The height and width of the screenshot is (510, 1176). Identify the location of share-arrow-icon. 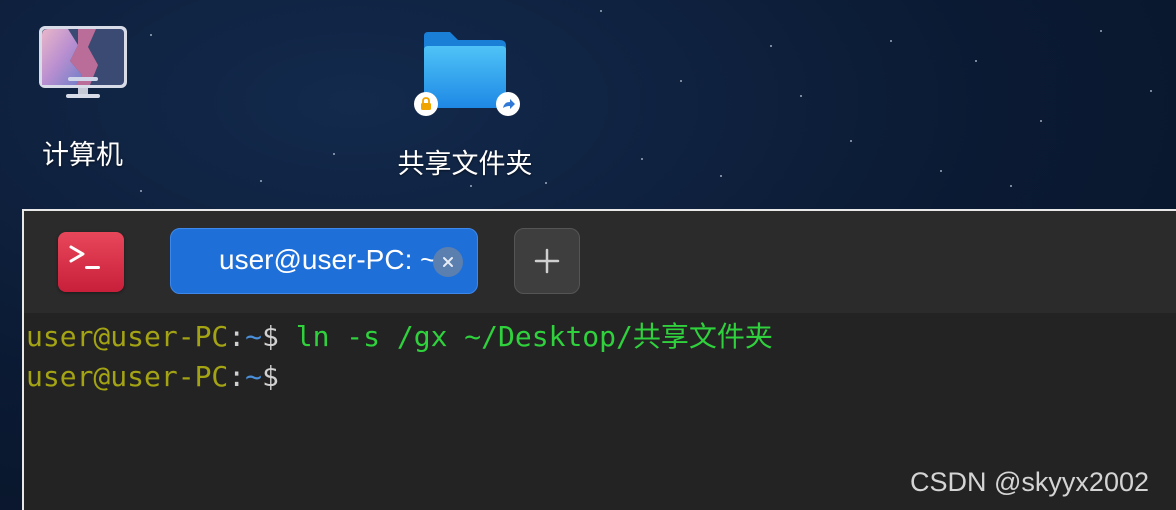
(508, 104).